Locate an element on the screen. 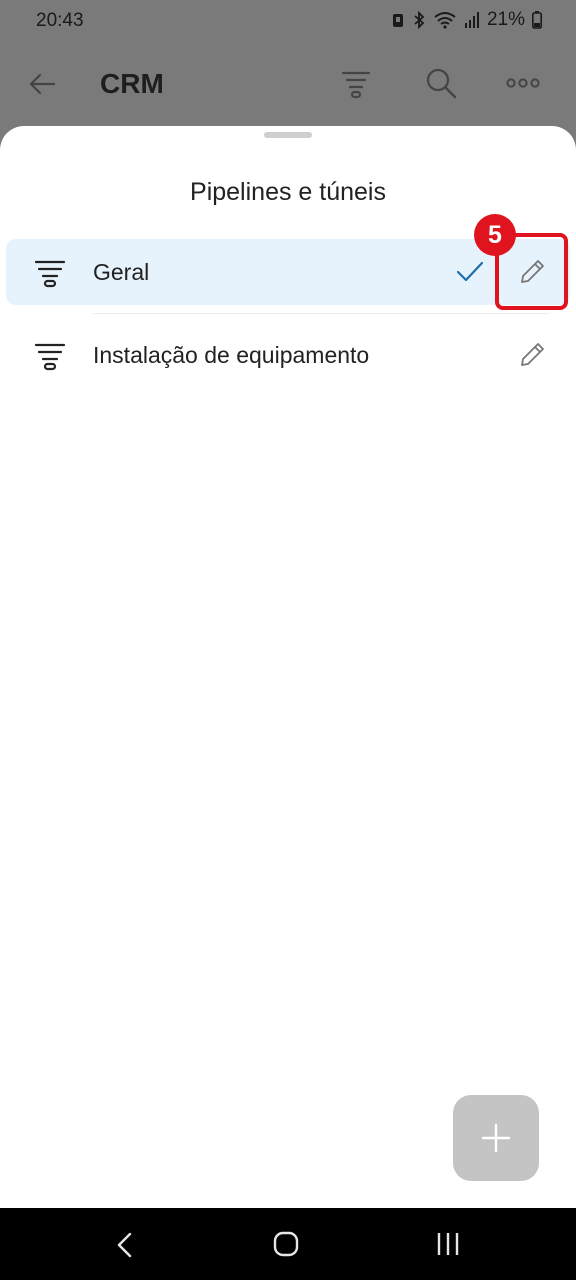  app-bar: CRM is located at coordinates (288, 85).